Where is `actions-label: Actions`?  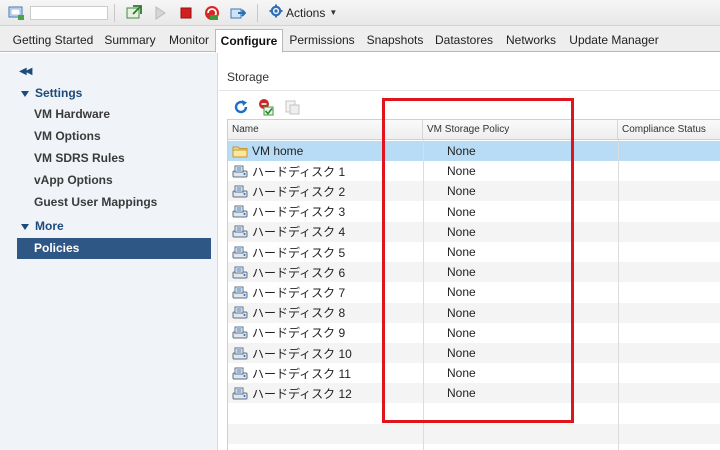
actions-label: Actions is located at coordinates (306, 12).